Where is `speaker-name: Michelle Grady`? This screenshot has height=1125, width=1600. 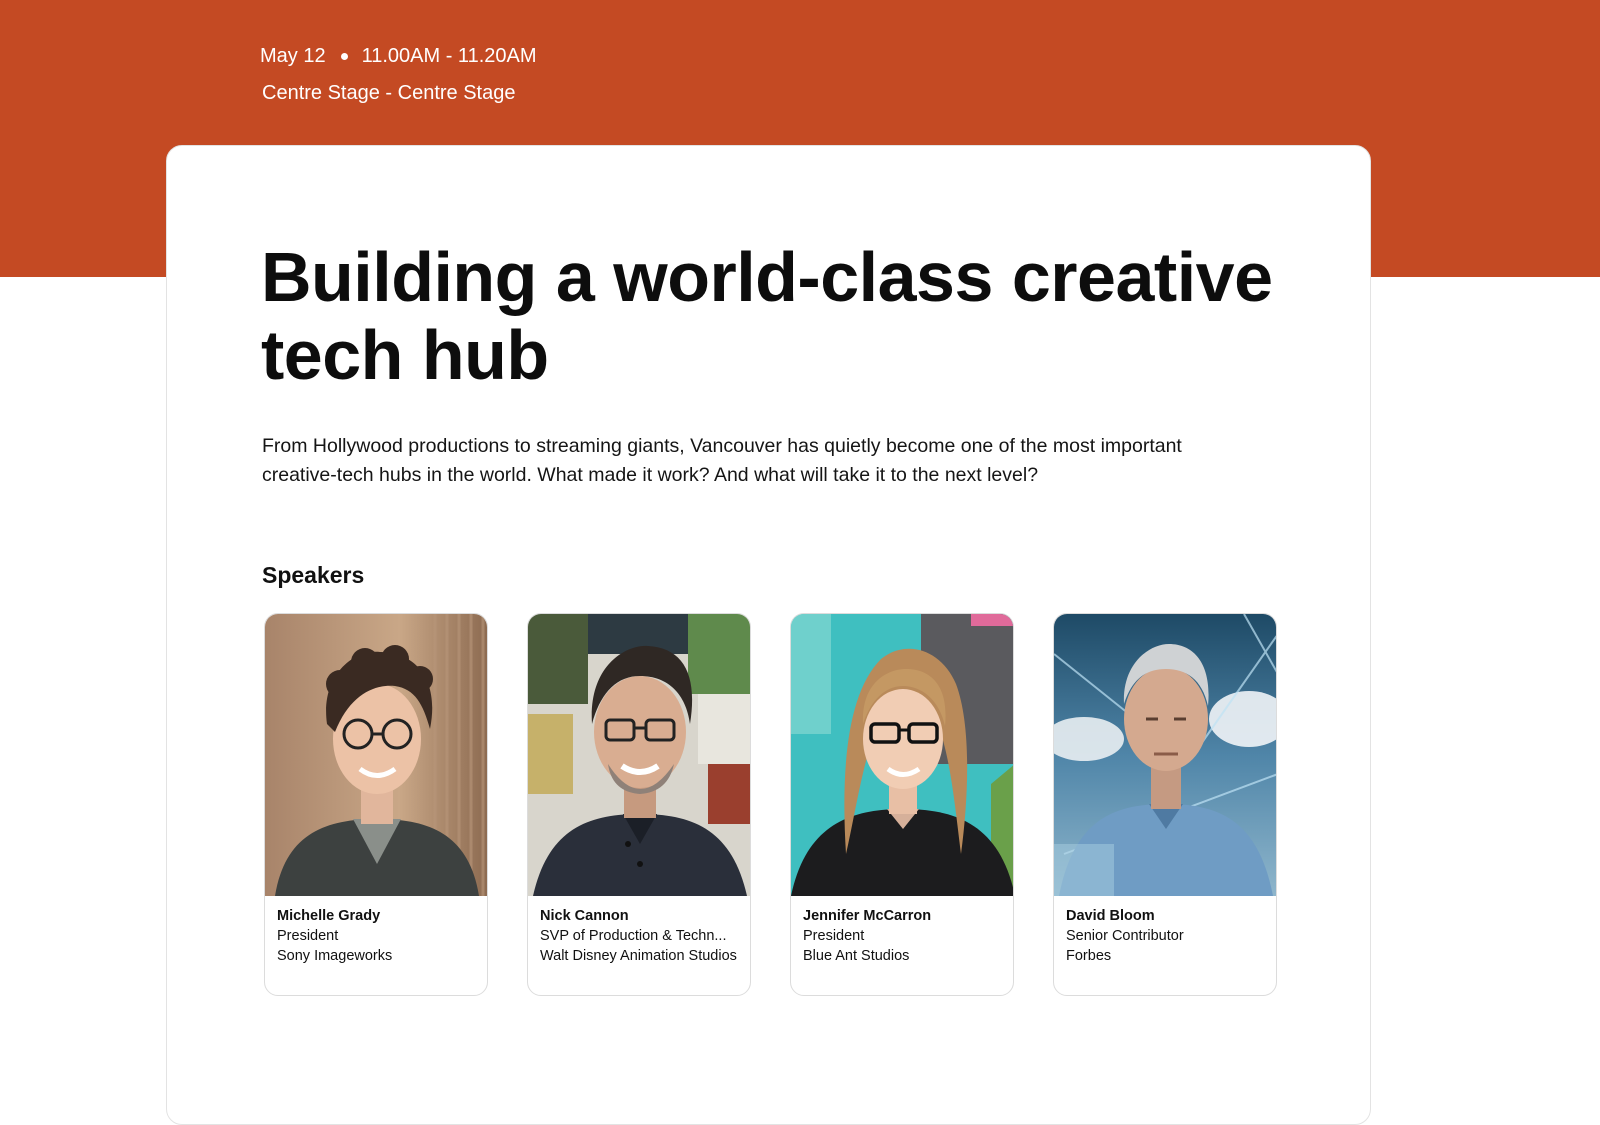 speaker-name: Michelle Grady is located at coordinates (329, 916).